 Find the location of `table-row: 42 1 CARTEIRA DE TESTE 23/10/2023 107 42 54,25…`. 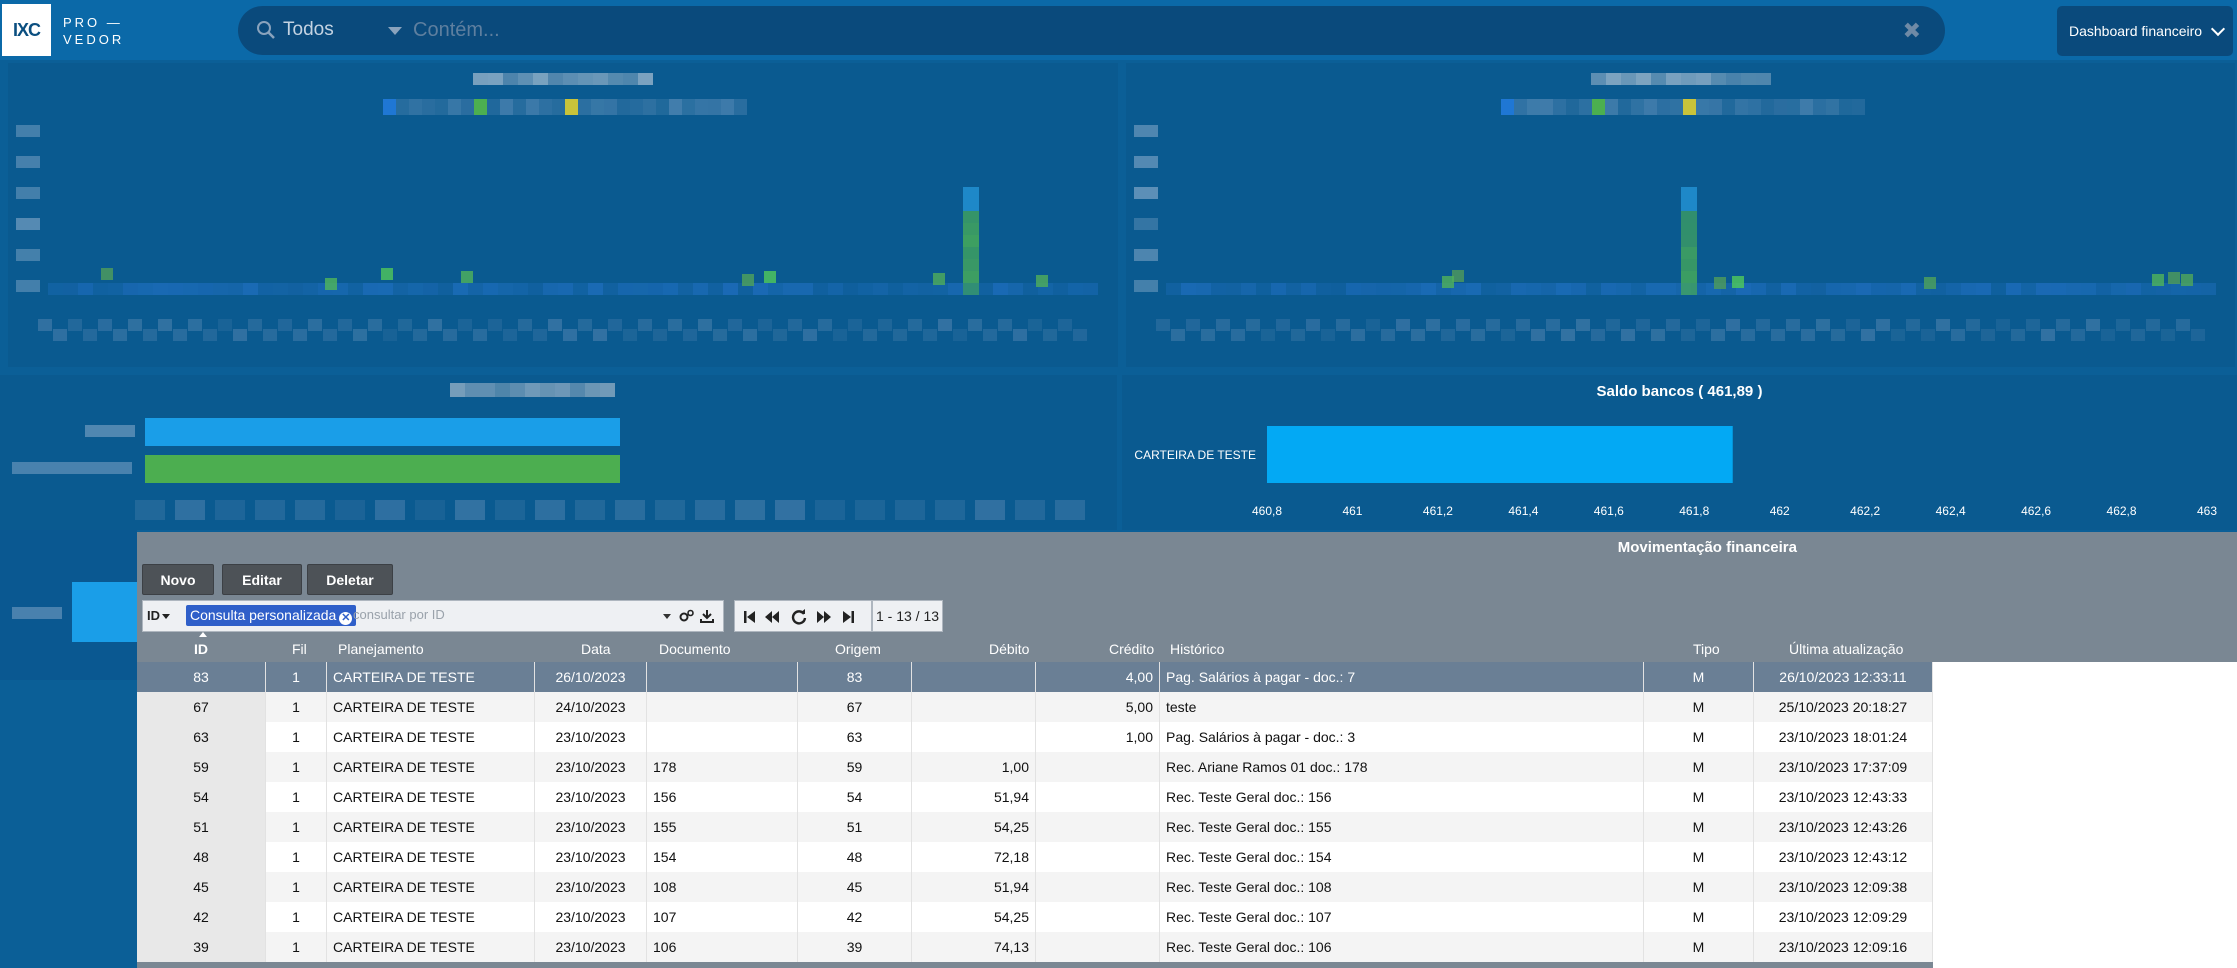

table-row: 42 1 CARTEIRA DE TESTE 23/10/2023 107 42 54,25… is located at coordinates (1035, 917).